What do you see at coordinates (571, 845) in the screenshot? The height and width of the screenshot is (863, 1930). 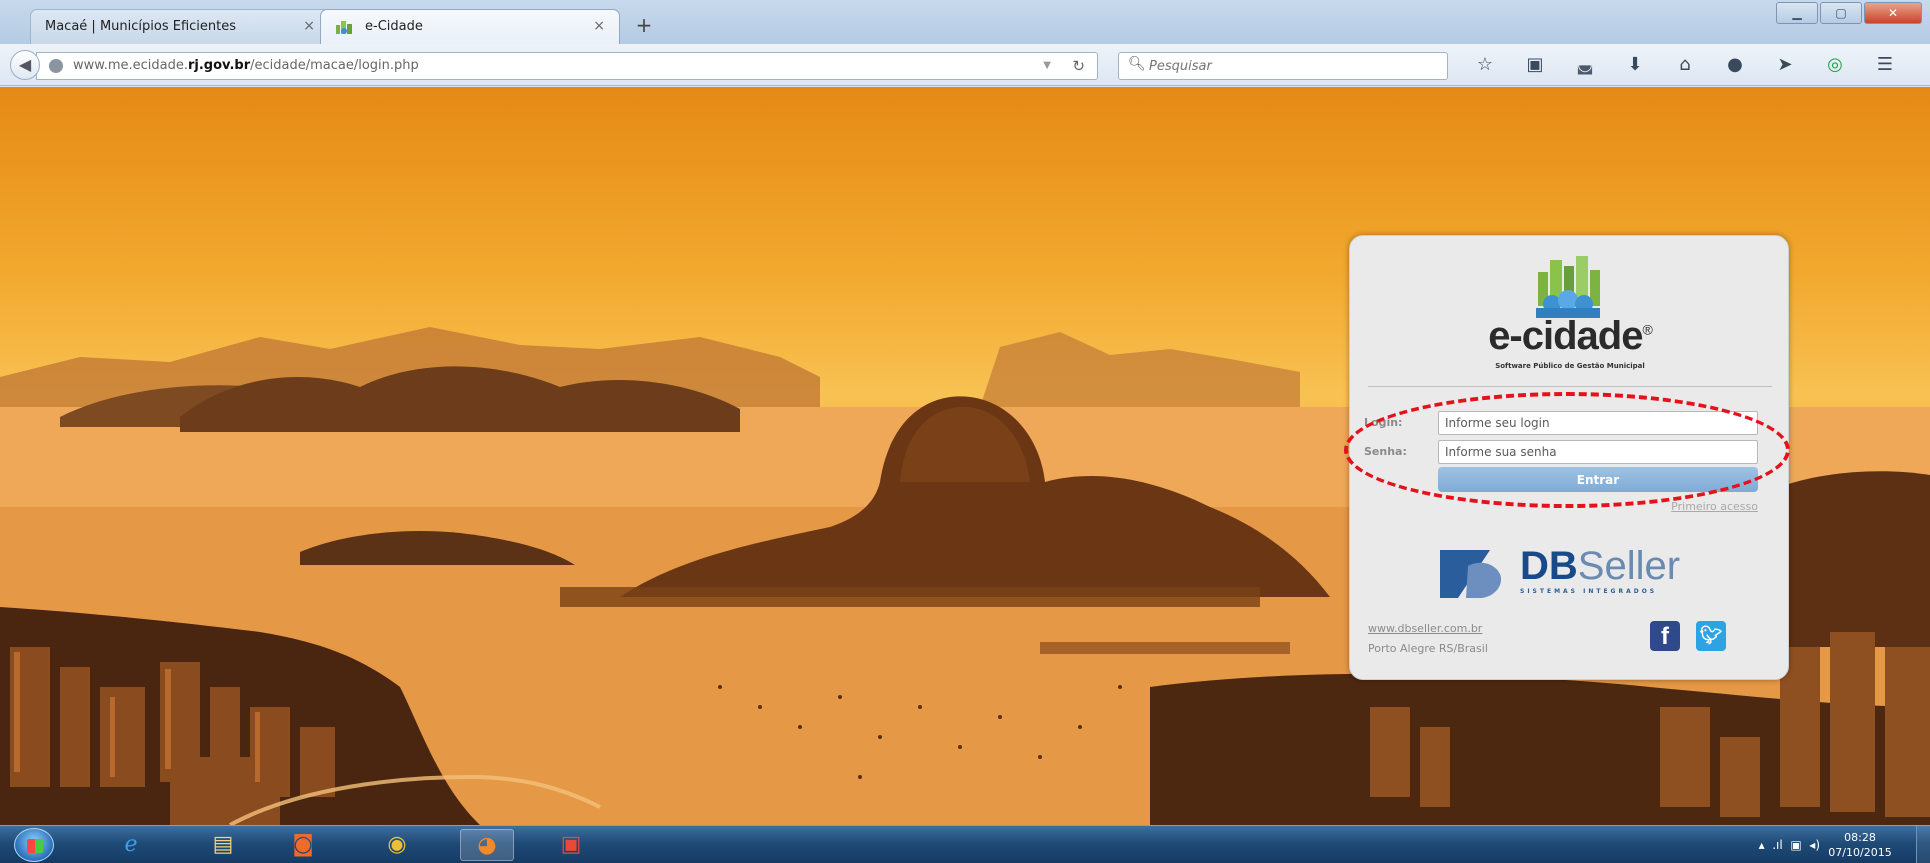 I see `presentation-app-icon: ▣` at bounding box center [571, 845].